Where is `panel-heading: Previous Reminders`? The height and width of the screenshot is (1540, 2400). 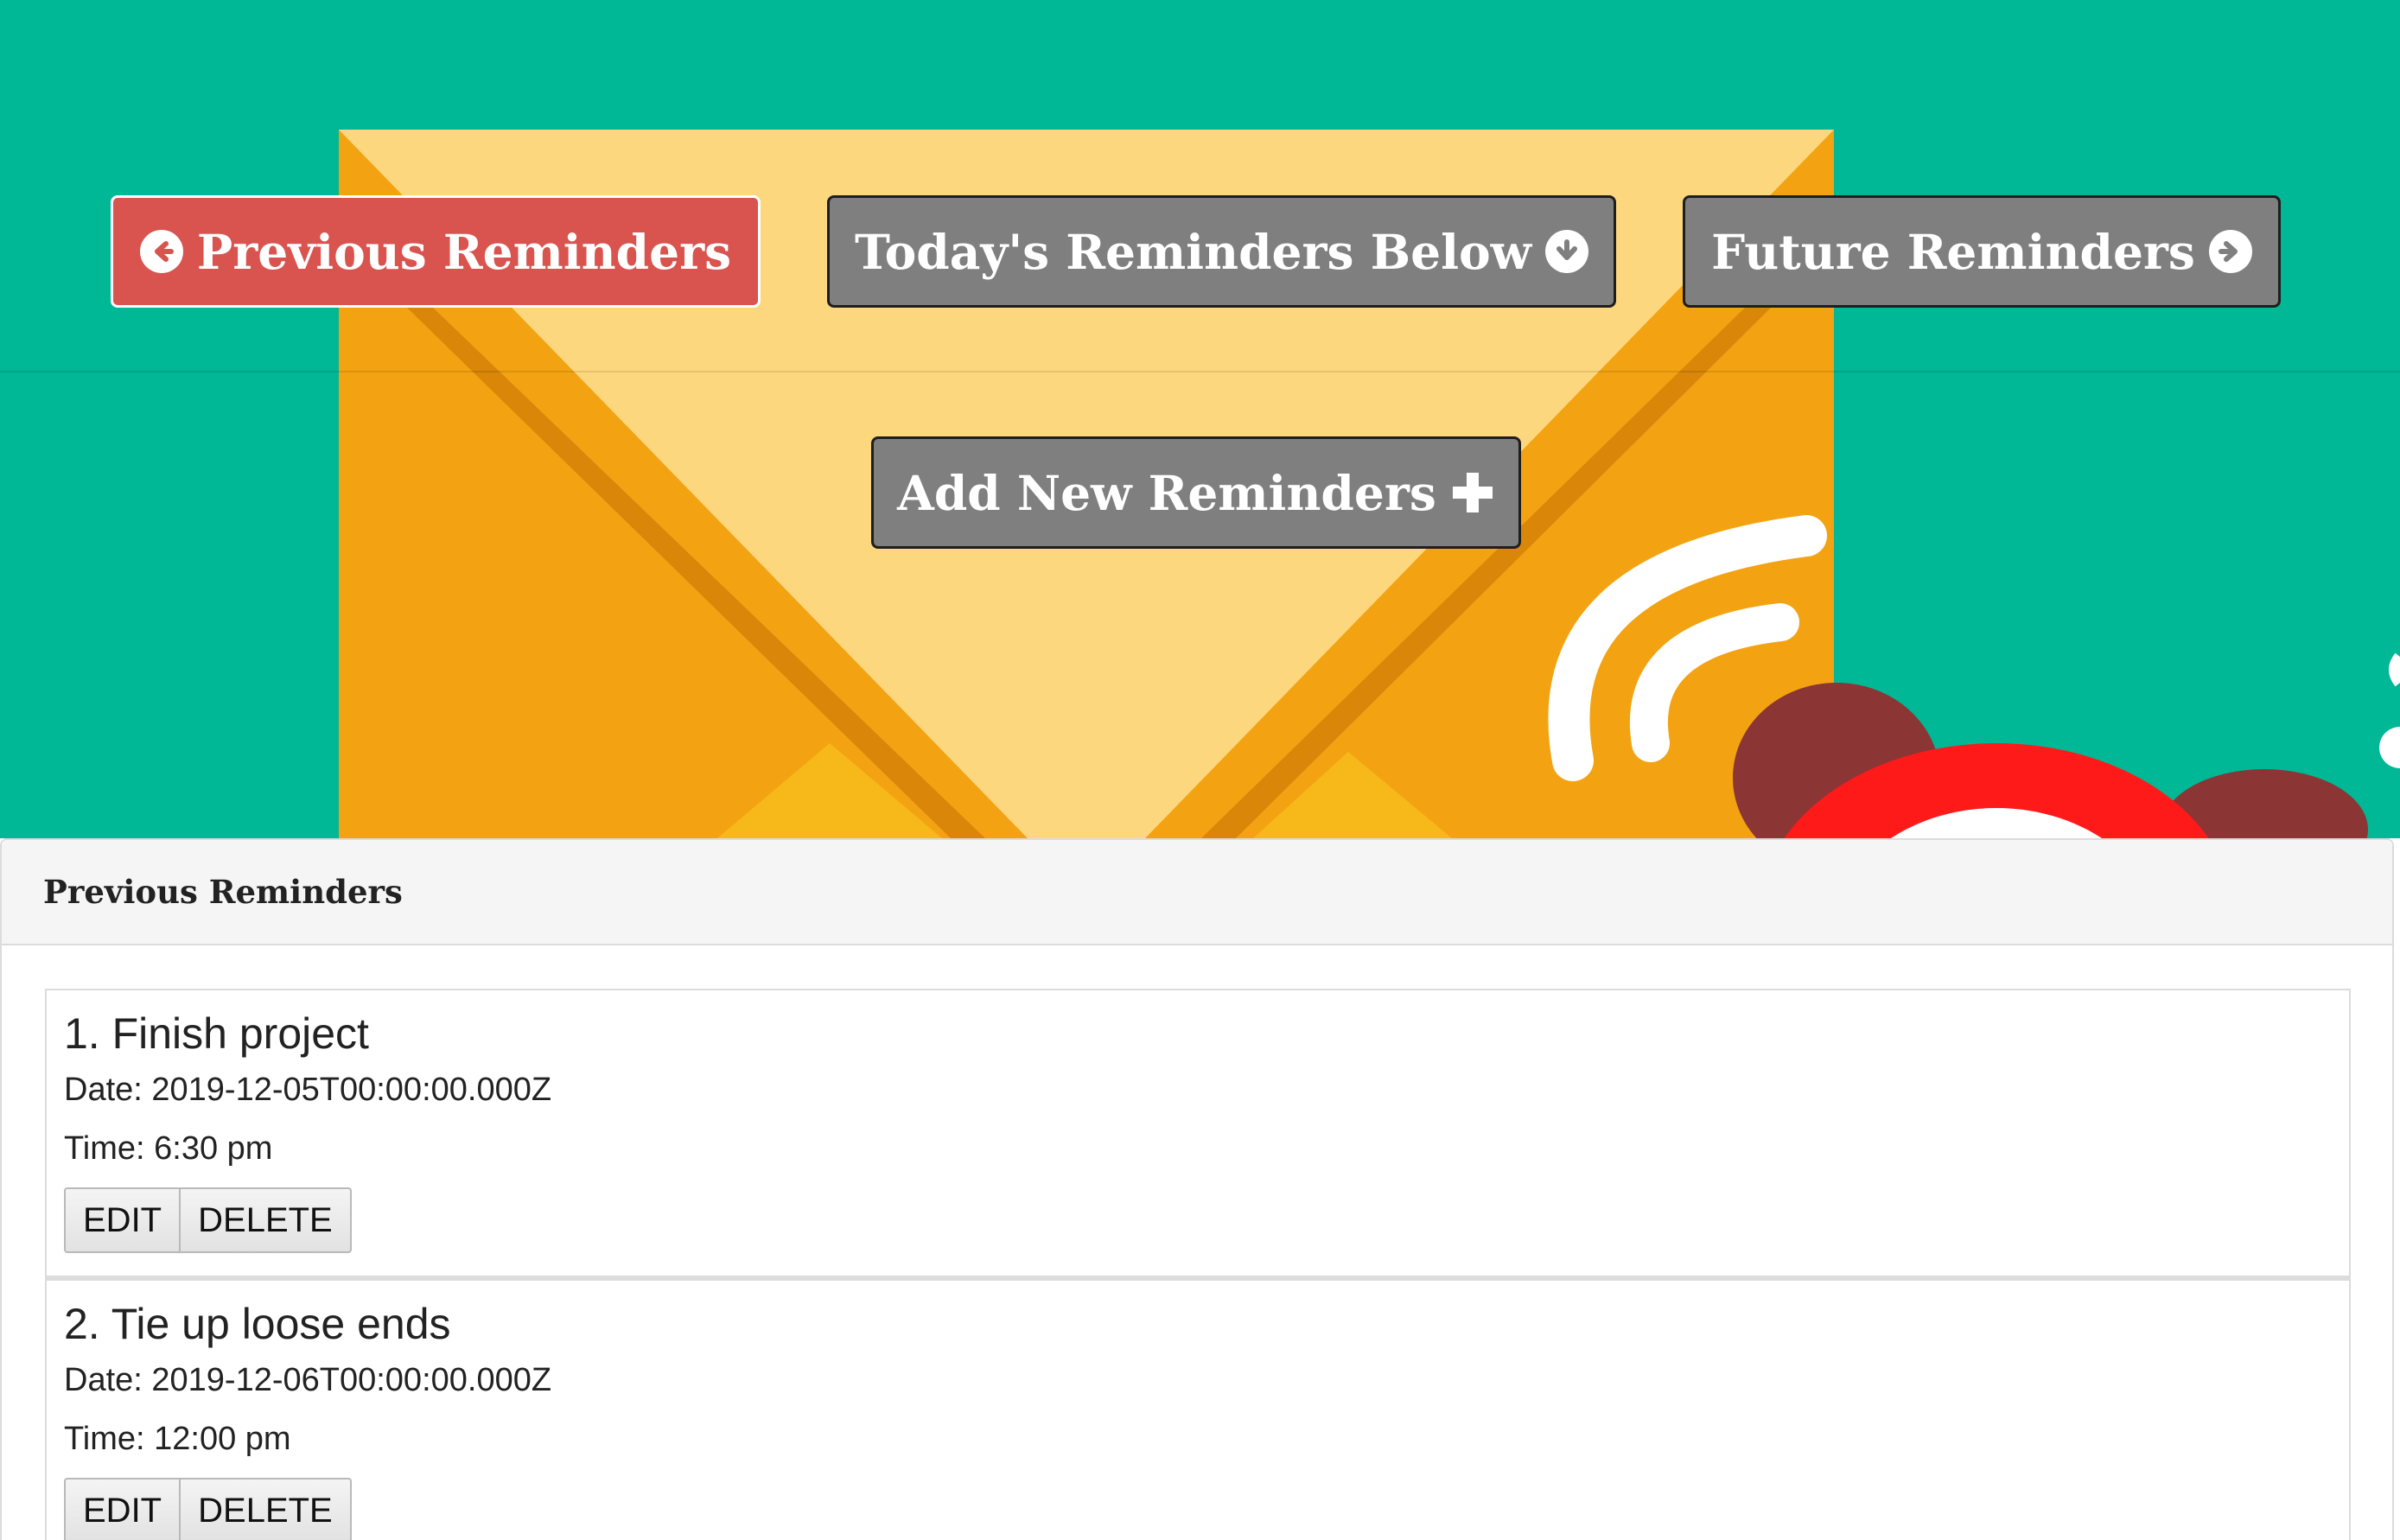
panel-heading: Previous Reminders is located at coordinates (1197, 892).